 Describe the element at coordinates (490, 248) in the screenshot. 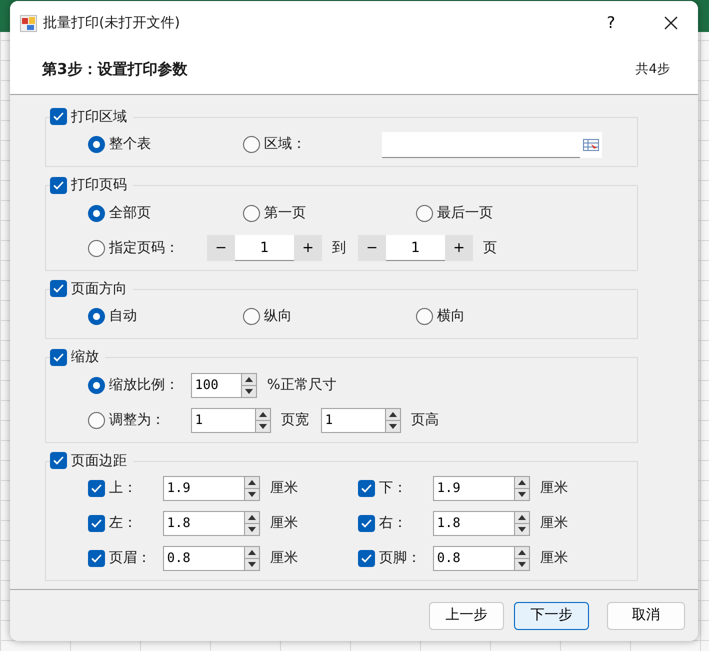

I see `unit-label: 页` at that location.